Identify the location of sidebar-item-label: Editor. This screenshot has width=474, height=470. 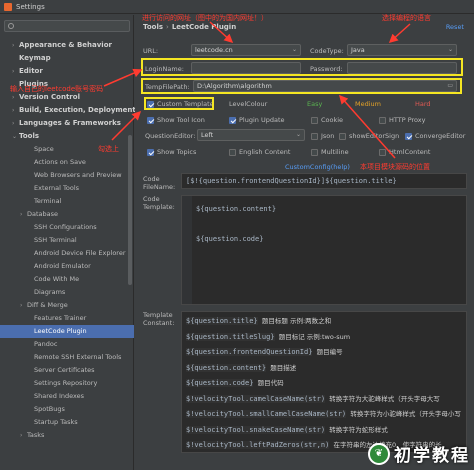
(31, 71).